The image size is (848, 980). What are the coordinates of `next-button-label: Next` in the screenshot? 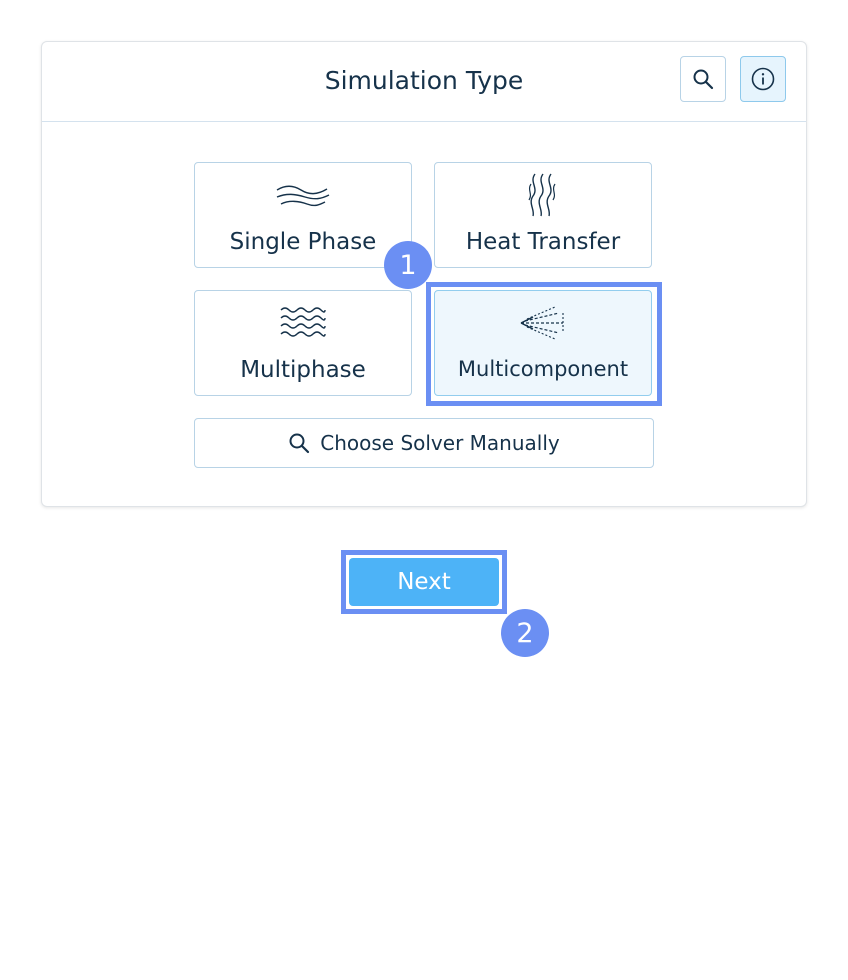 It's located at (424, 582).